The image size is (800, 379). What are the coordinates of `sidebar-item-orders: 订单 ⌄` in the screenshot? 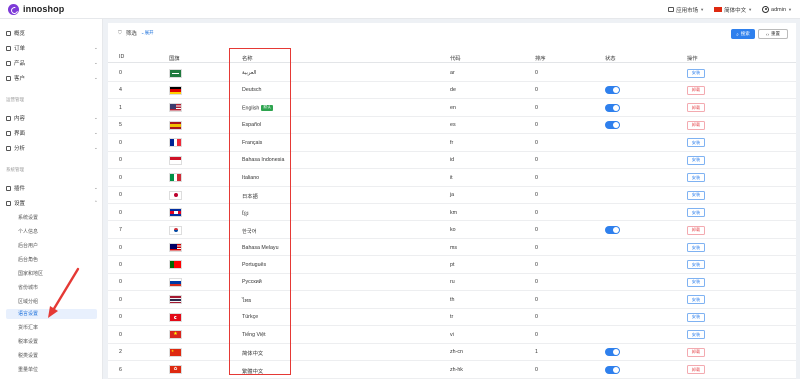 It's located at (52, 48).